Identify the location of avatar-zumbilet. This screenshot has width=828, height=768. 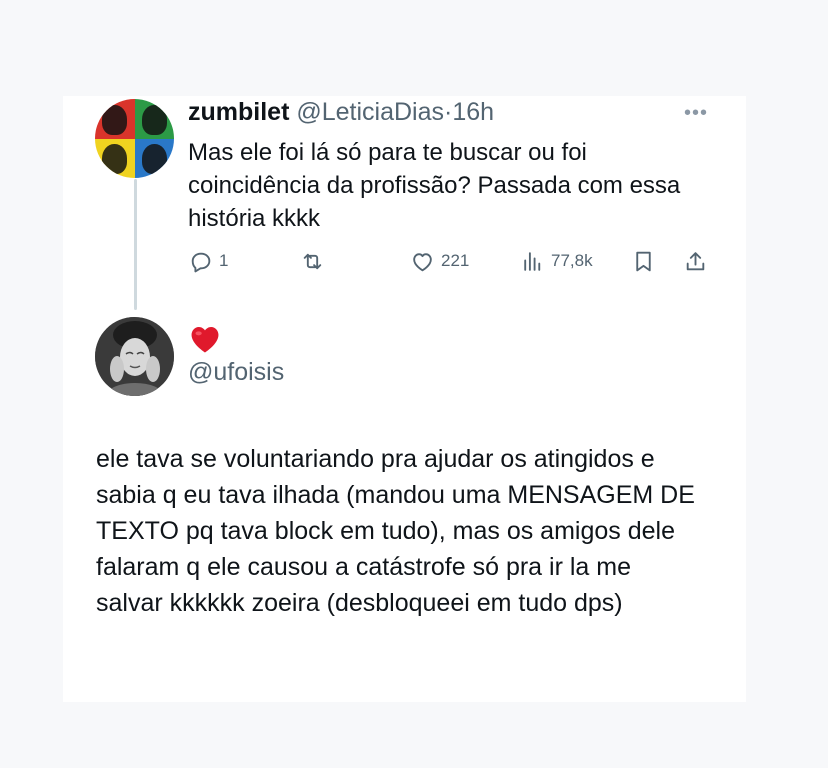
(134, 138).